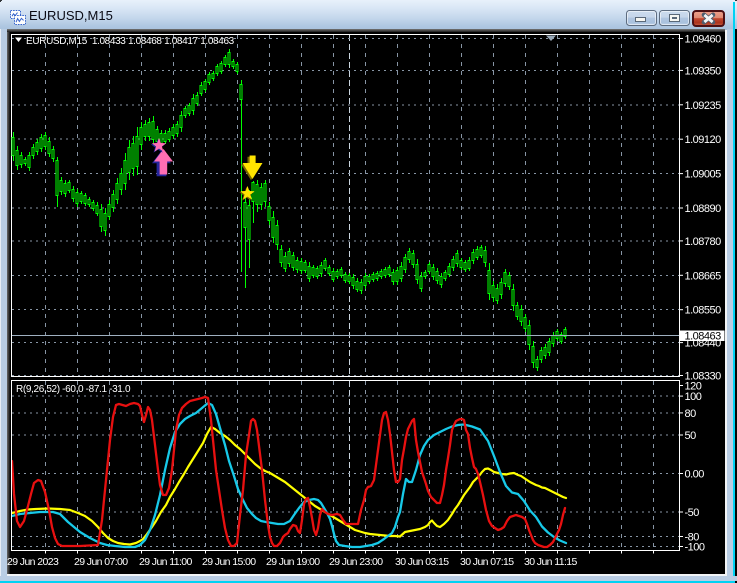  Describe the element at coordinates (422, 562) in the screenshot. I see `svg-text: 30 Jun 03:15` at that location.